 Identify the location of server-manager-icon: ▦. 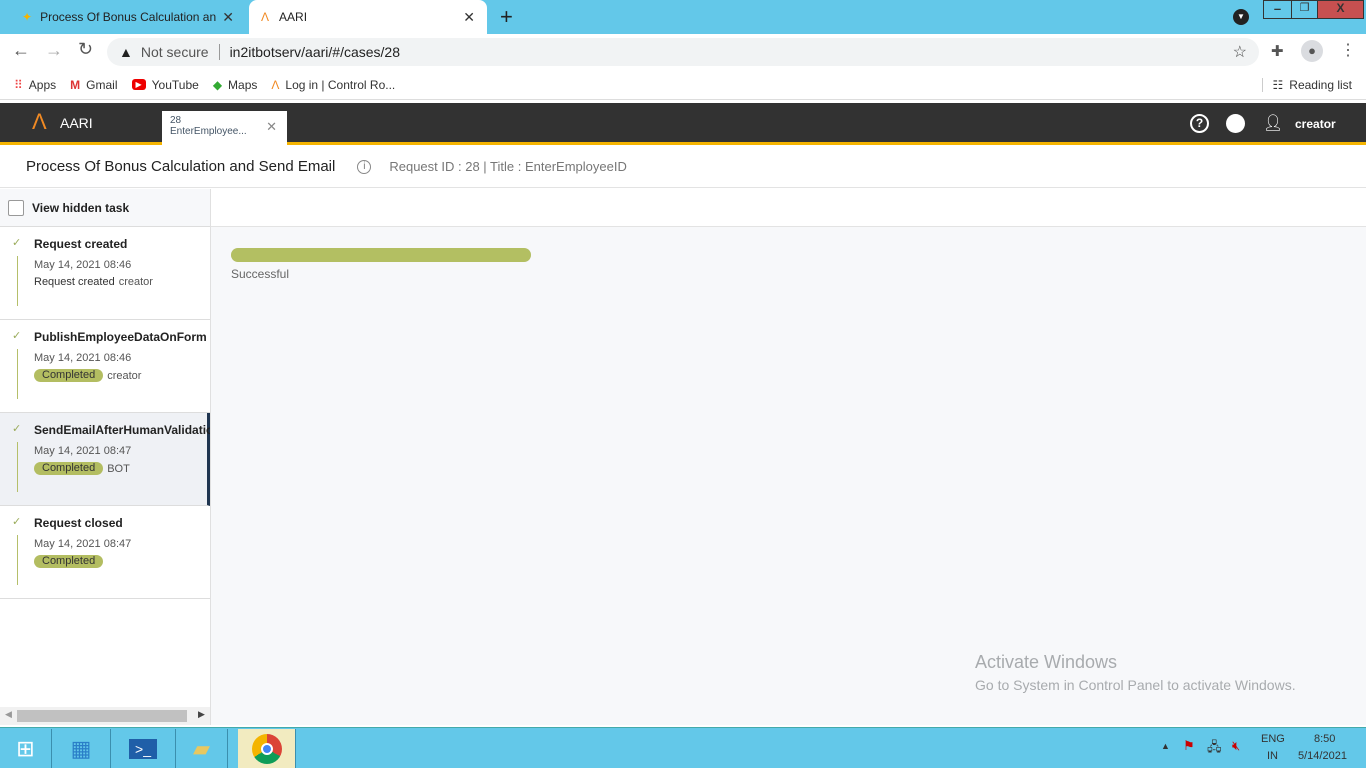
(81, 748).